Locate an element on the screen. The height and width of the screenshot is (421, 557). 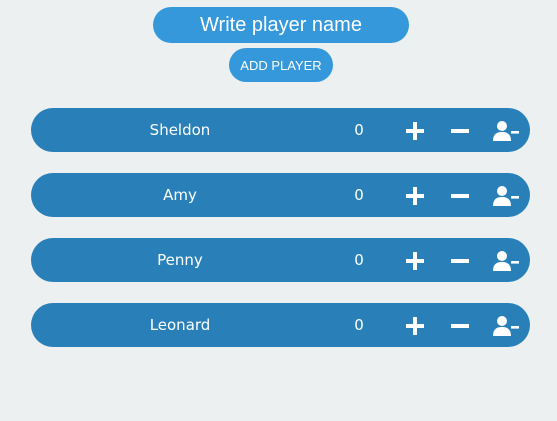
player-row: Leonard 0 is located at coordinates (280, 325).